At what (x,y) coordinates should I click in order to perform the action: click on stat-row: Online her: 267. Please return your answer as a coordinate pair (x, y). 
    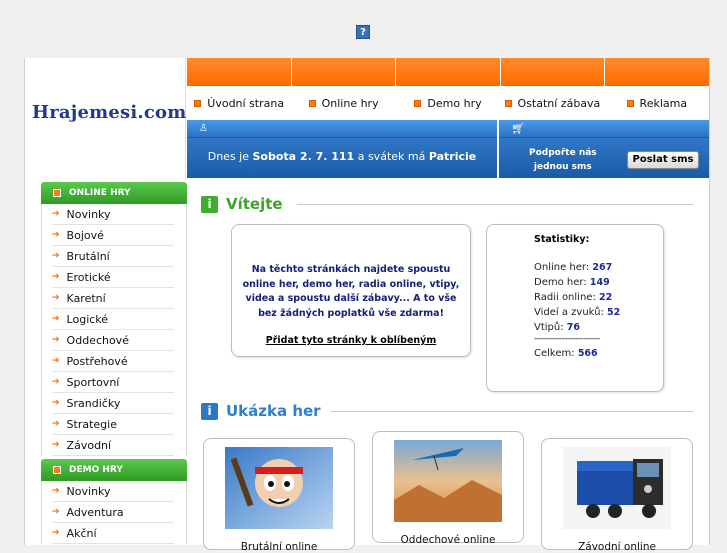
    Looking at the image, I should click on (573, 267).